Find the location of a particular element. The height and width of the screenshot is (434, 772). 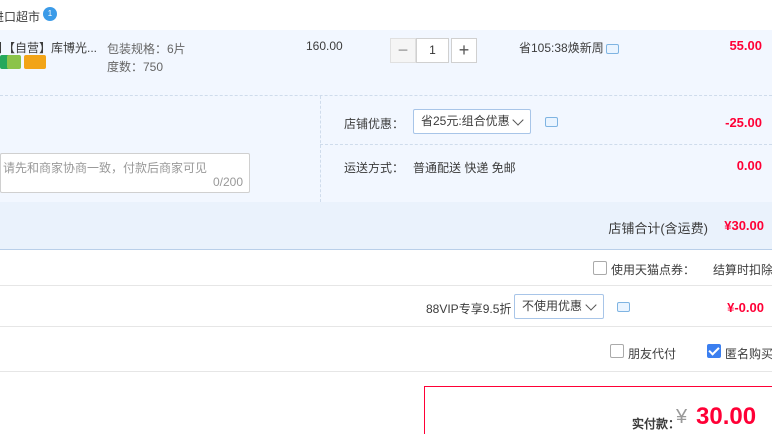

shop-discount-value: -25.00 is located at coordinates (743, 122).